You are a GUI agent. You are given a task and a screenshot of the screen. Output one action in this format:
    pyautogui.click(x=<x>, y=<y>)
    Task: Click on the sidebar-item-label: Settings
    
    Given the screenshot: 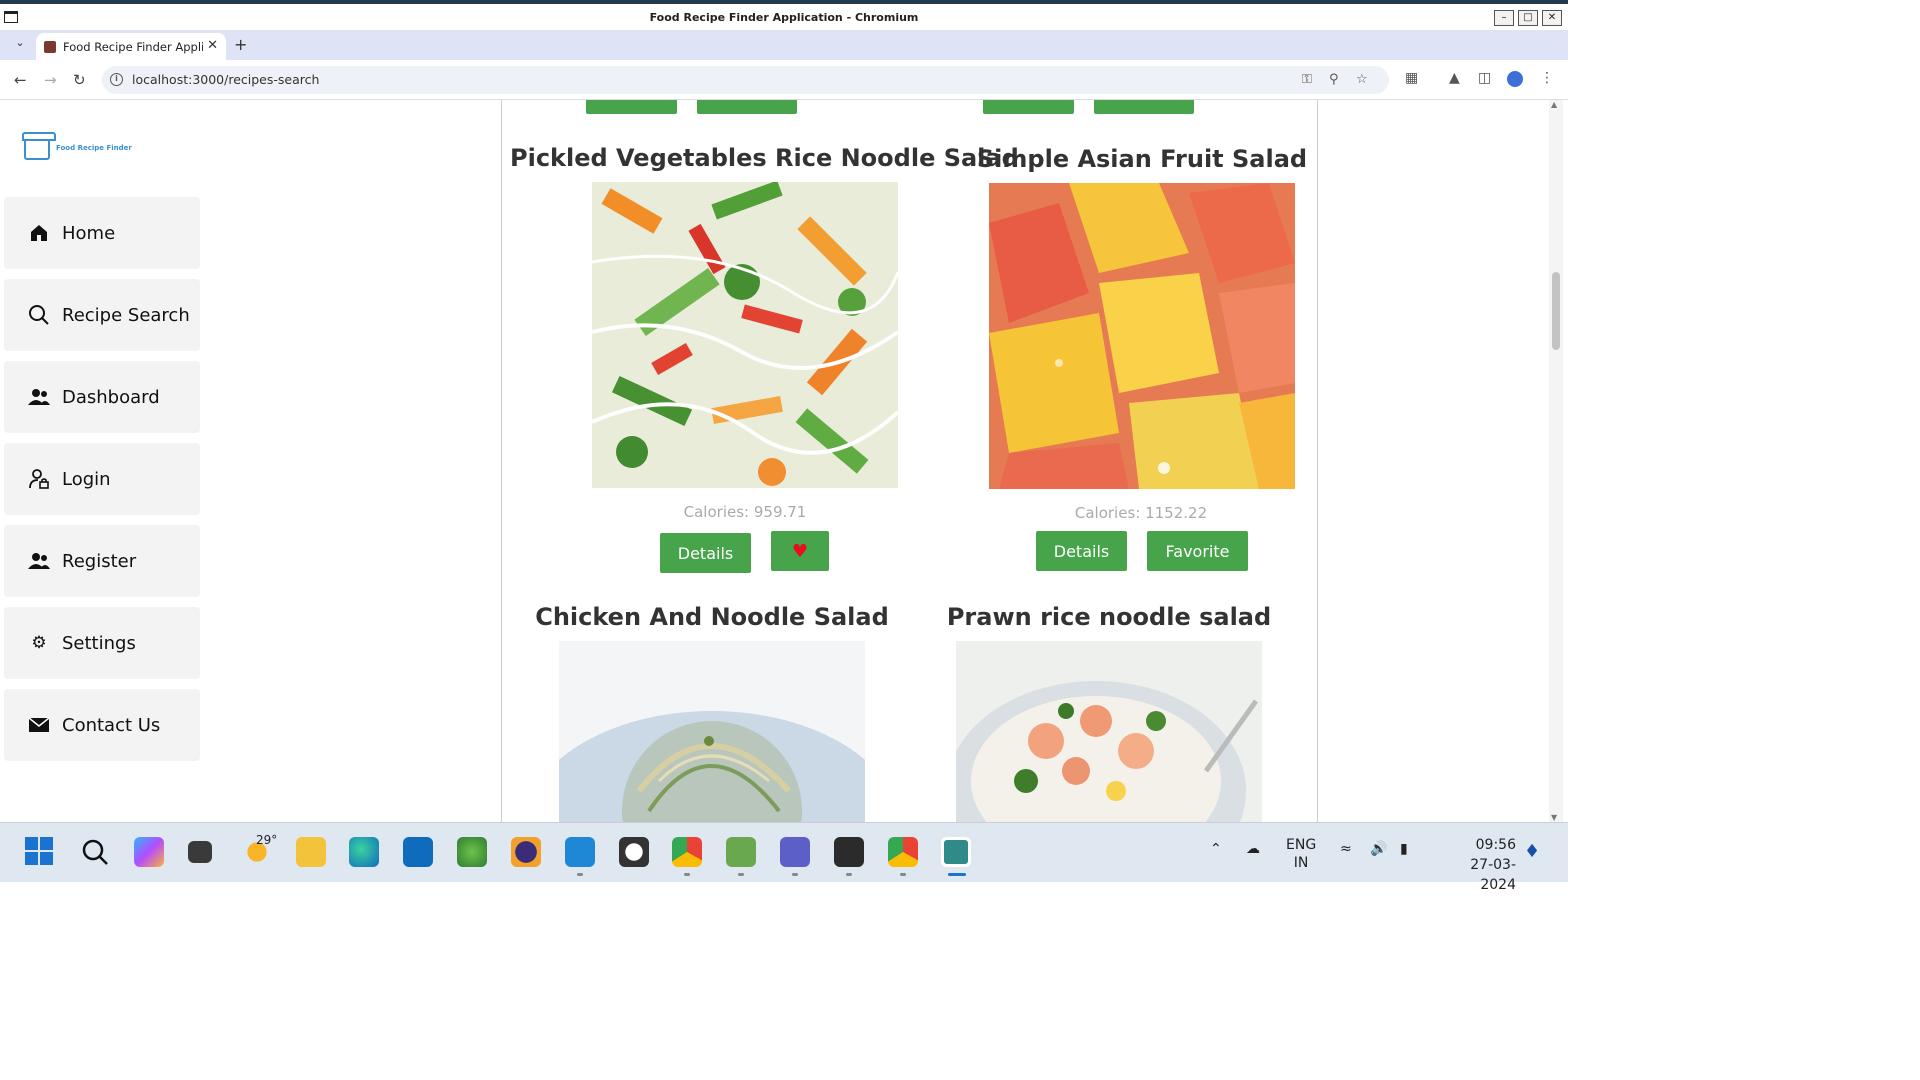 What is the action you would take?
    pyautogui.click(x=99, y=643)
    